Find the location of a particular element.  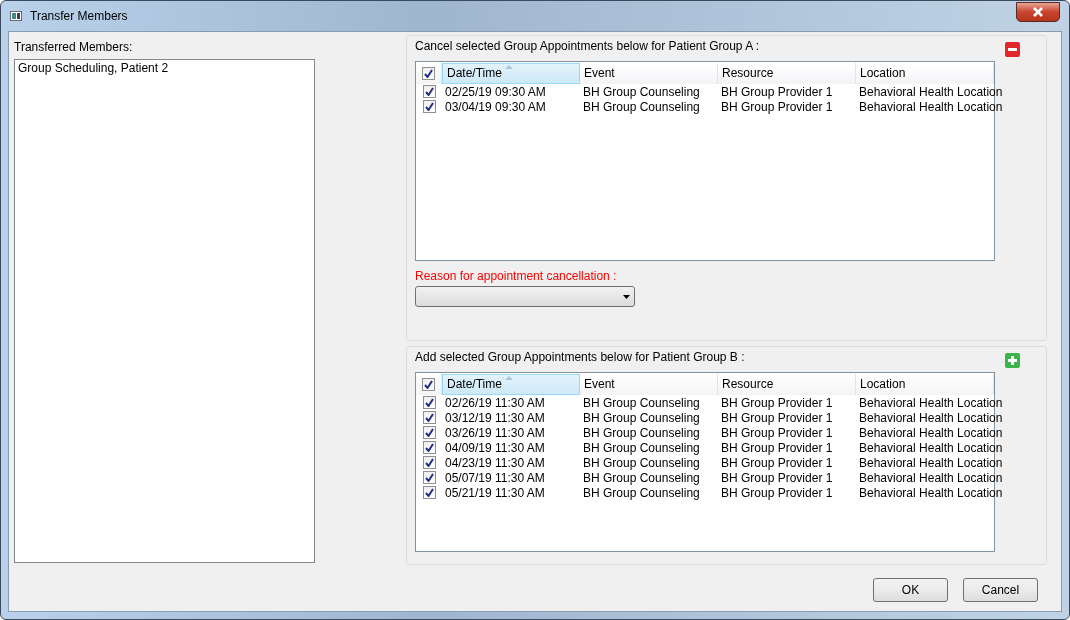

window-title: Transfer Members is located at coordinates (79, 16).